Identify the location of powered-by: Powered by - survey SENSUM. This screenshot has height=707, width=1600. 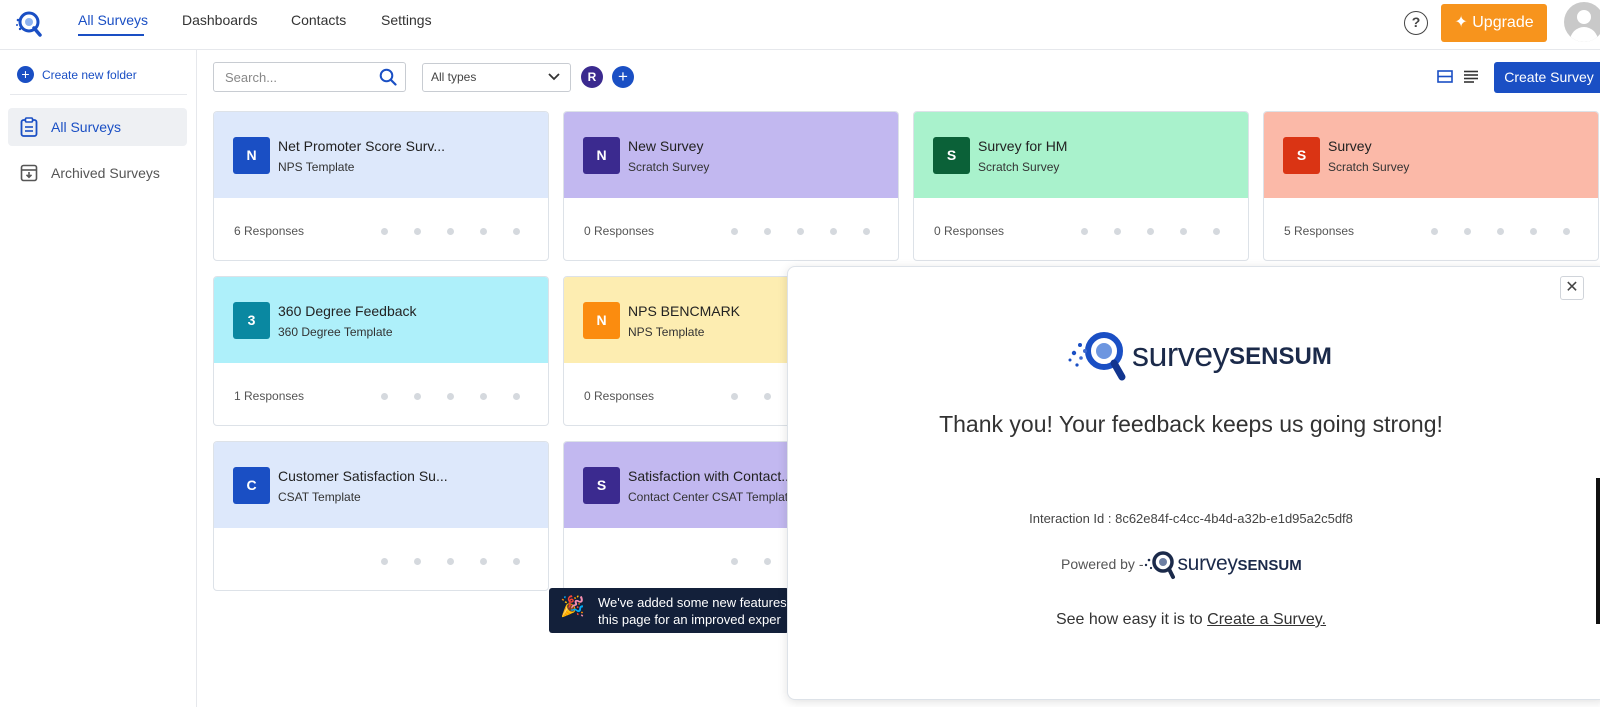
(1181, 564).